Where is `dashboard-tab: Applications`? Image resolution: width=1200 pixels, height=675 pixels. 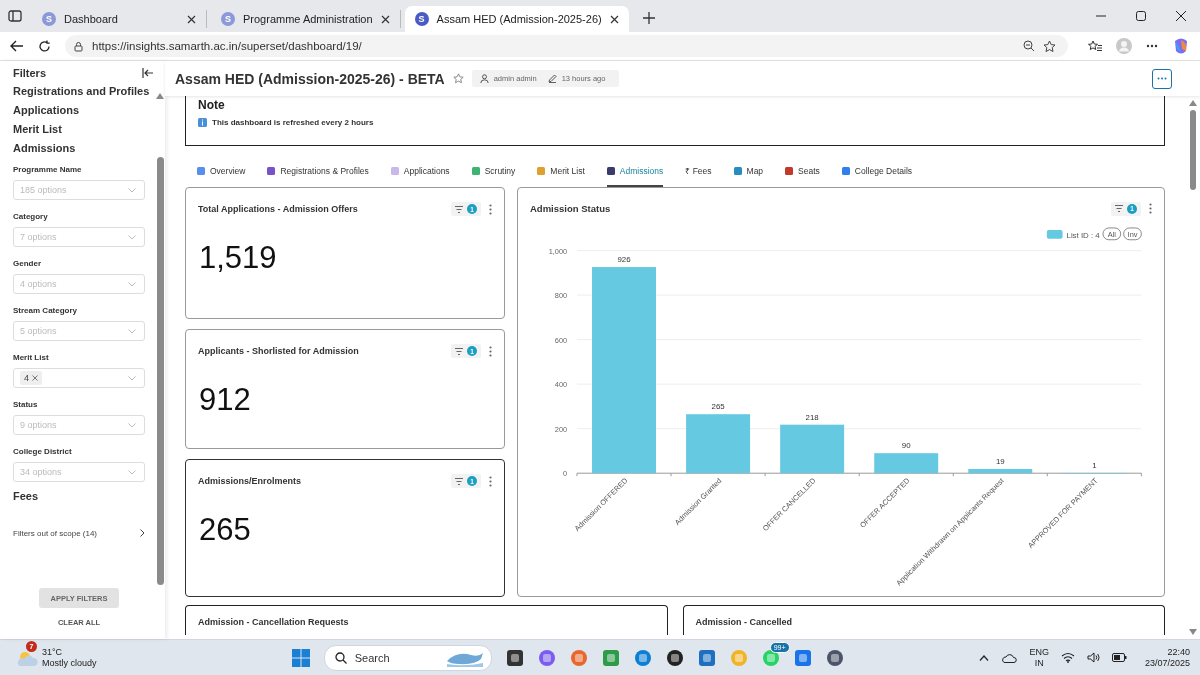 dashboard-tab: Applications is located at coordinates (420, 171).